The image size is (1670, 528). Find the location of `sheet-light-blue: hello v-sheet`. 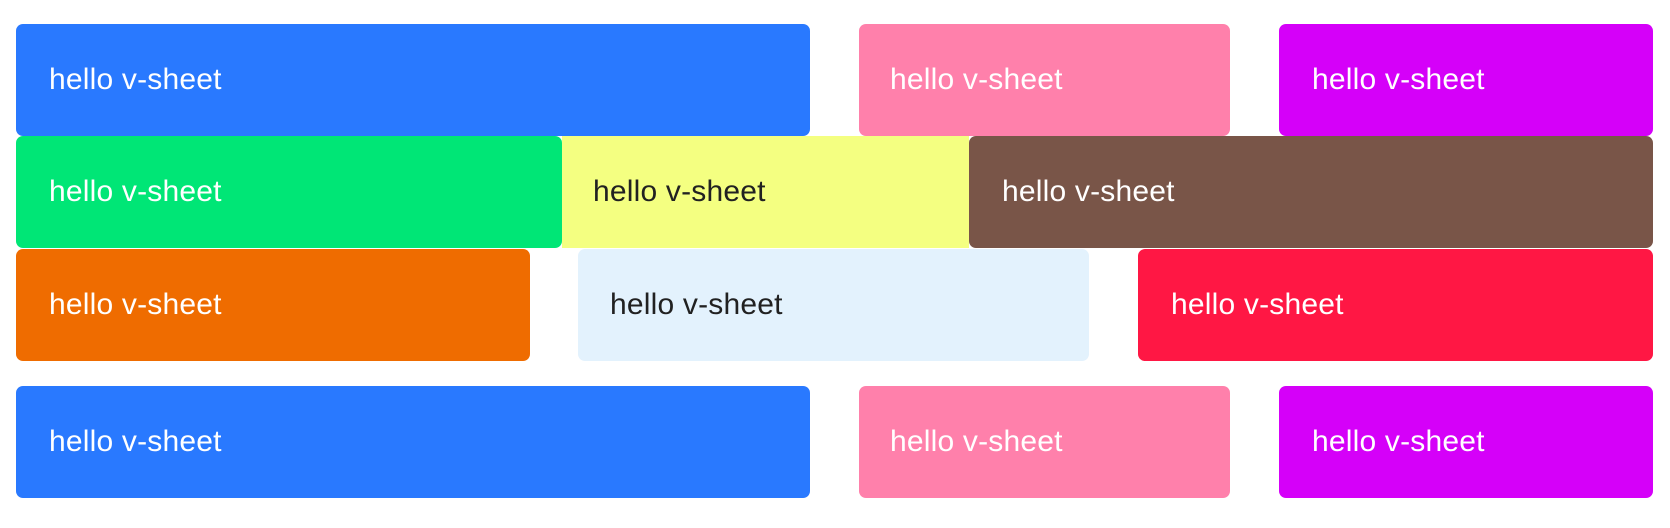

sheet-light-blue: hello v-sheet is located at coordinates (833, 305).